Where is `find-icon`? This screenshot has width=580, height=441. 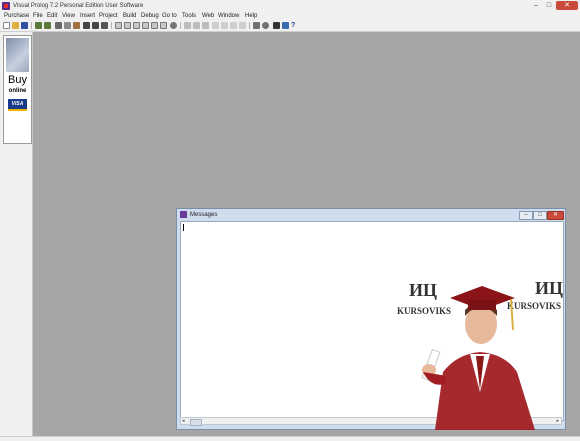 find-icon is located at coordinates (86, 25).